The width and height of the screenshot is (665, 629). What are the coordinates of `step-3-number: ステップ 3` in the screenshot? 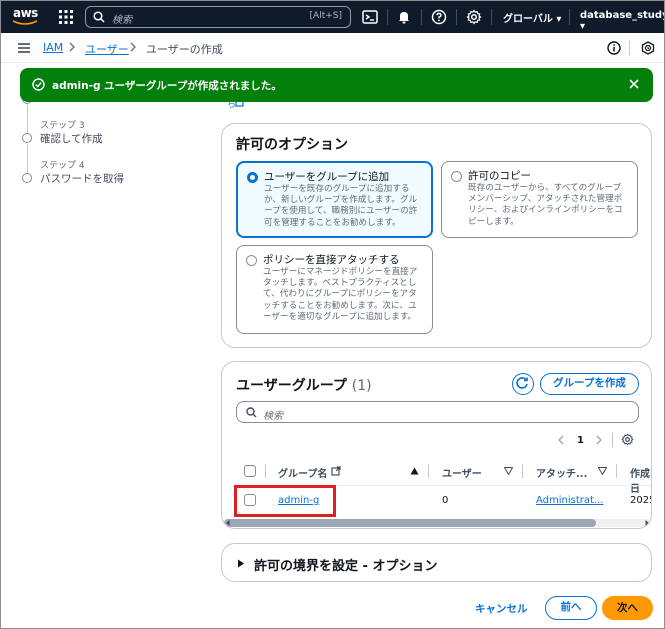 It's located at (62, 126).